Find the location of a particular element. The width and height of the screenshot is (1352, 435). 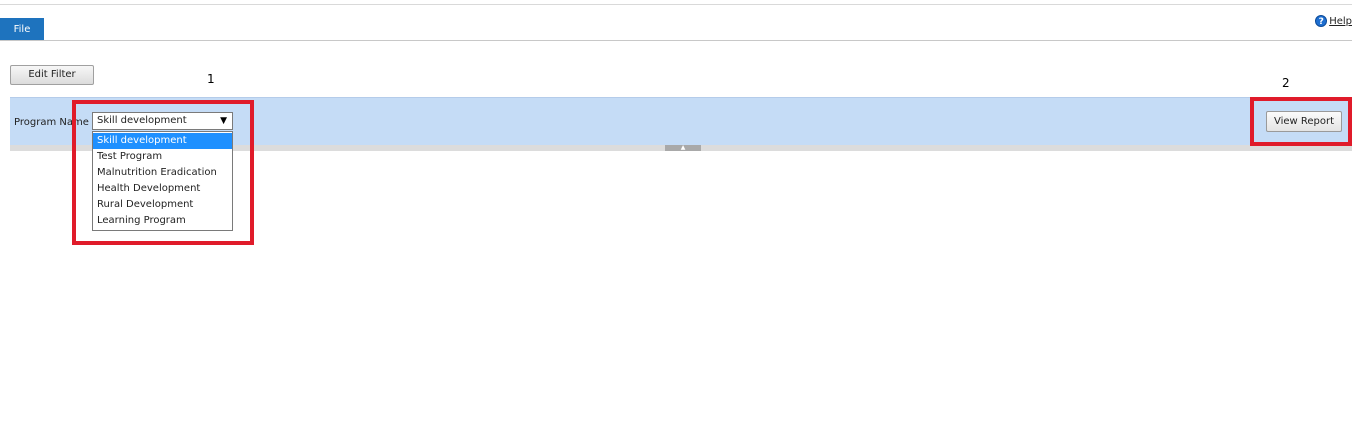

help-label: Help is located at coordinates (1340, 21).